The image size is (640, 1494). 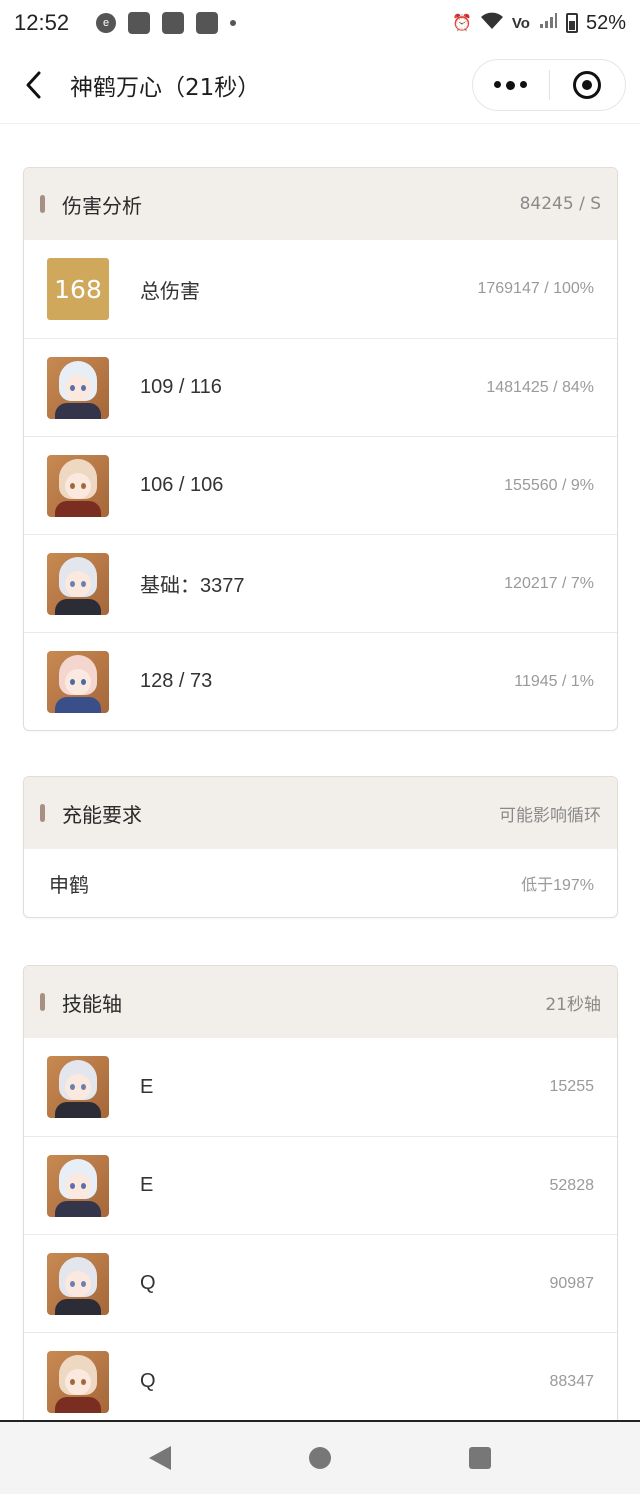 I want to click on battery-icon, so click(x=571, y=23).